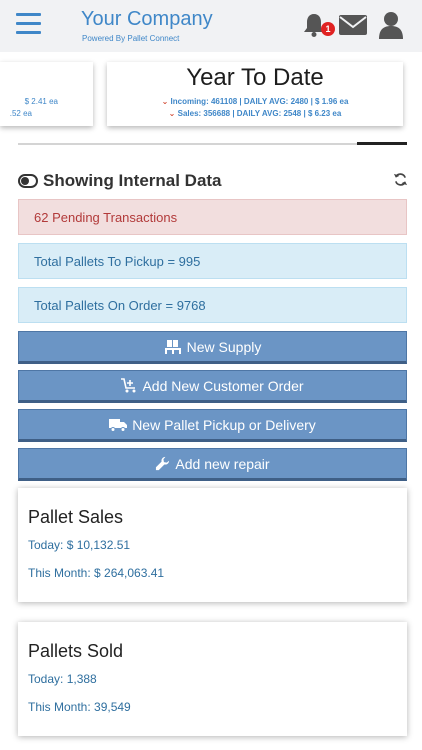 This screenshot has width=422, height=750. Describe the element at coordinates (96, 573) in the screenshot. I see `pallet-sales-month: This Month: $ 264,063.41` at that location.